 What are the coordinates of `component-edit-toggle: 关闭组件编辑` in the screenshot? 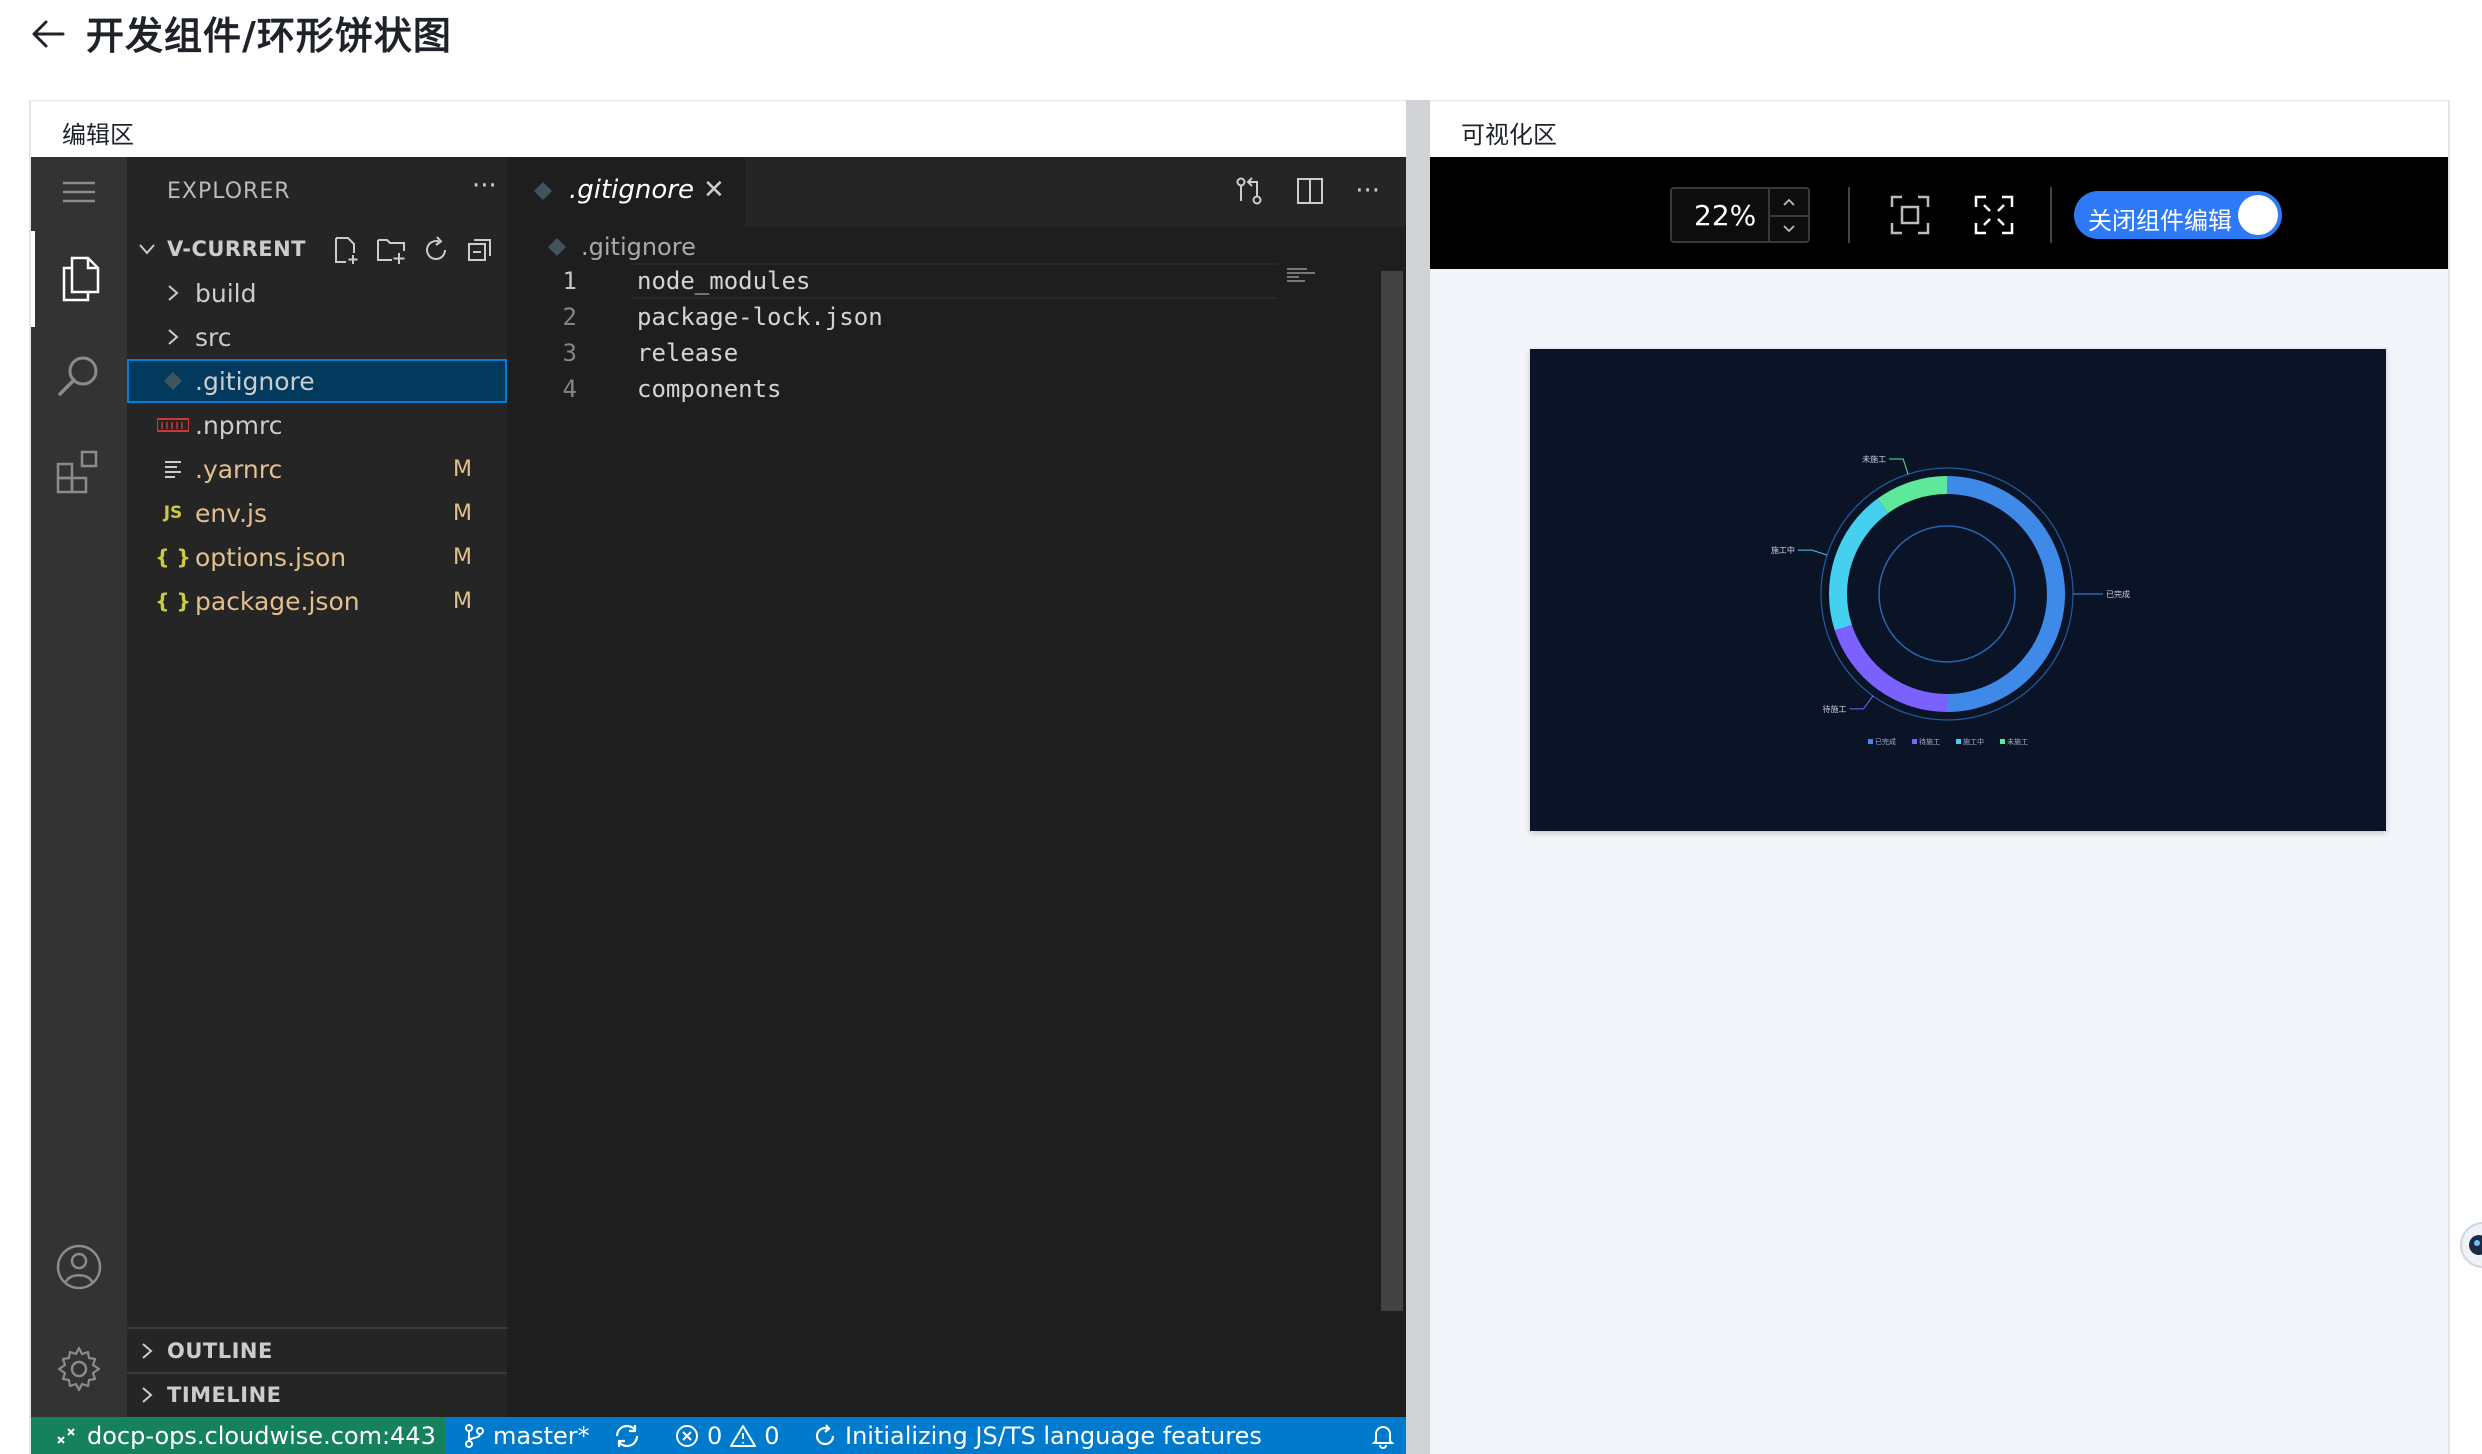 It's located at (2178, 215).